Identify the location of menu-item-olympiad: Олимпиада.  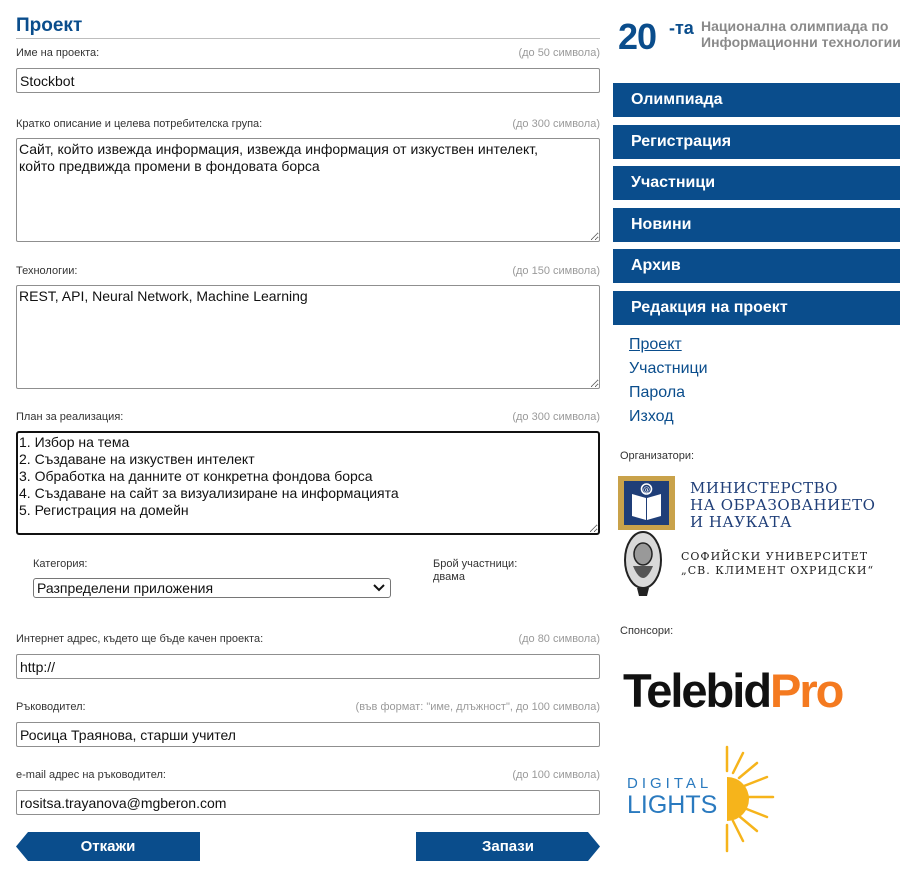
(756, 100).